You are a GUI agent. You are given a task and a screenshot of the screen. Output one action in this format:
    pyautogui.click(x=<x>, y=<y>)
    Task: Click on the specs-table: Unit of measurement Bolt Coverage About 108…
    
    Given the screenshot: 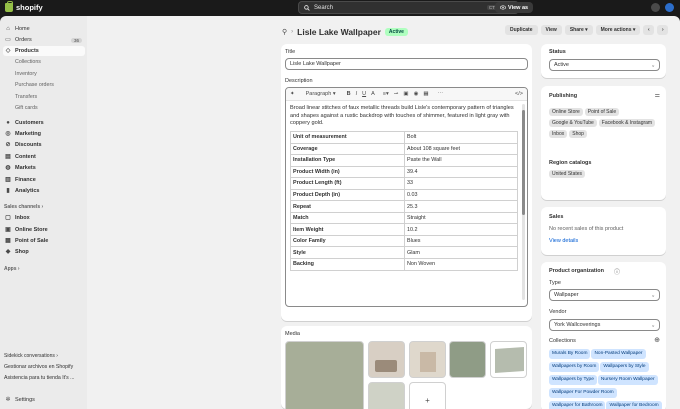 What is the action you would take?
    pyautogui.click(x=404, y=201)
    